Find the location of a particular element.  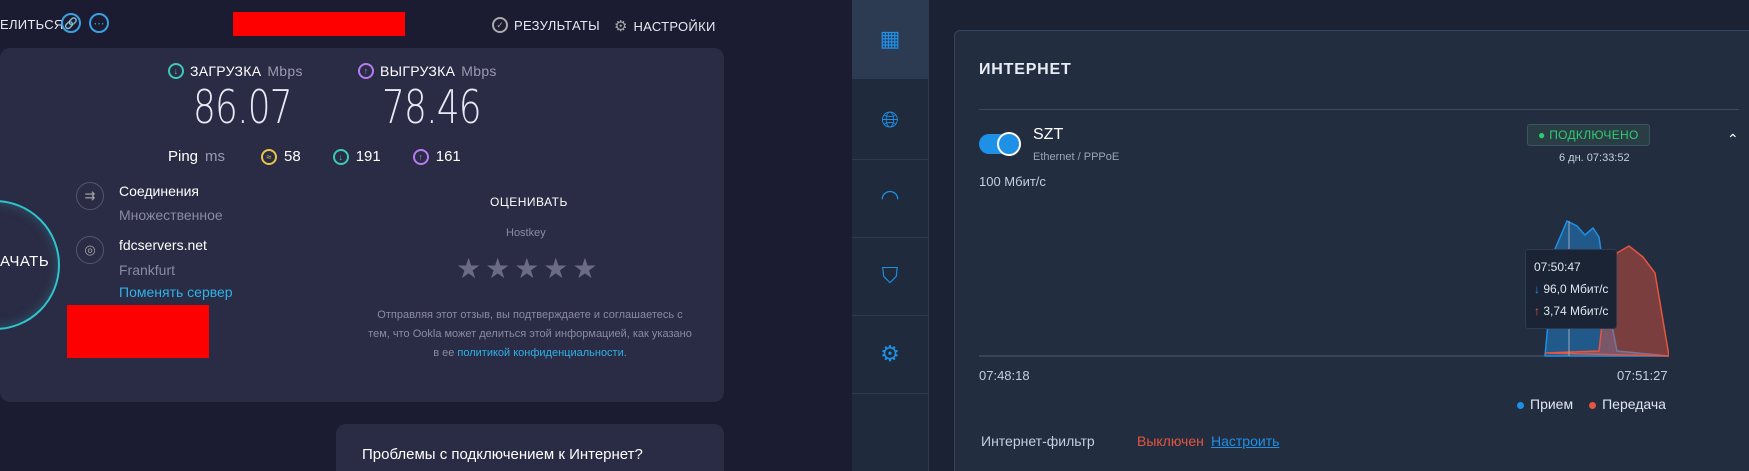

connections-value: Множественное is located at coordinates (171, 215).